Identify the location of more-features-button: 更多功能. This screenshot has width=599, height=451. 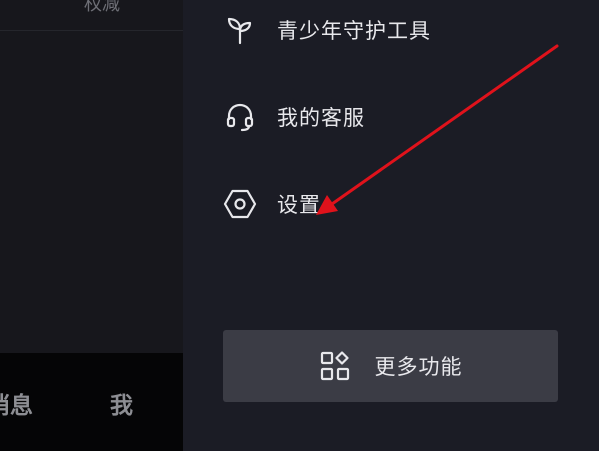
(390, 366).